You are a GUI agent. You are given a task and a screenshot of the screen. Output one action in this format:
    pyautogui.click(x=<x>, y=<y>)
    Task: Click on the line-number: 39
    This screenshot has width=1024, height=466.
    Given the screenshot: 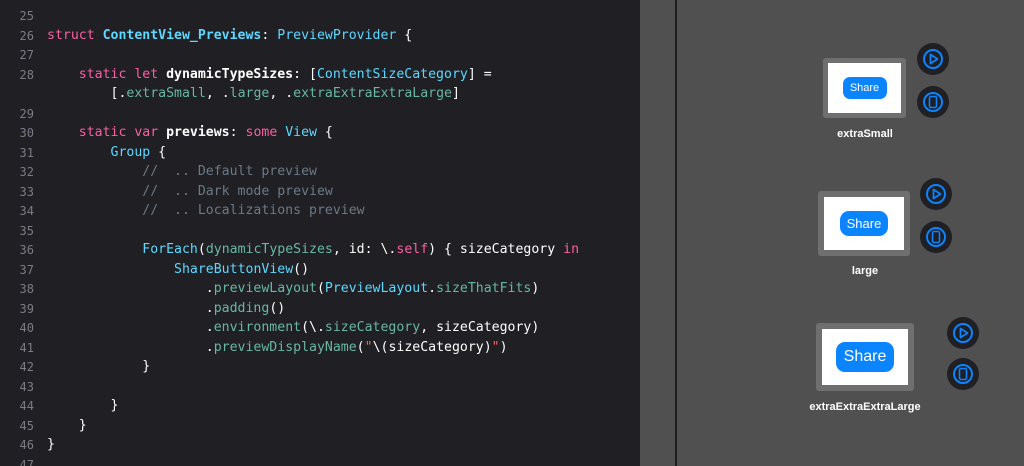 What is the action you would take?
    pyautogui.click(x=26, y=308)
    